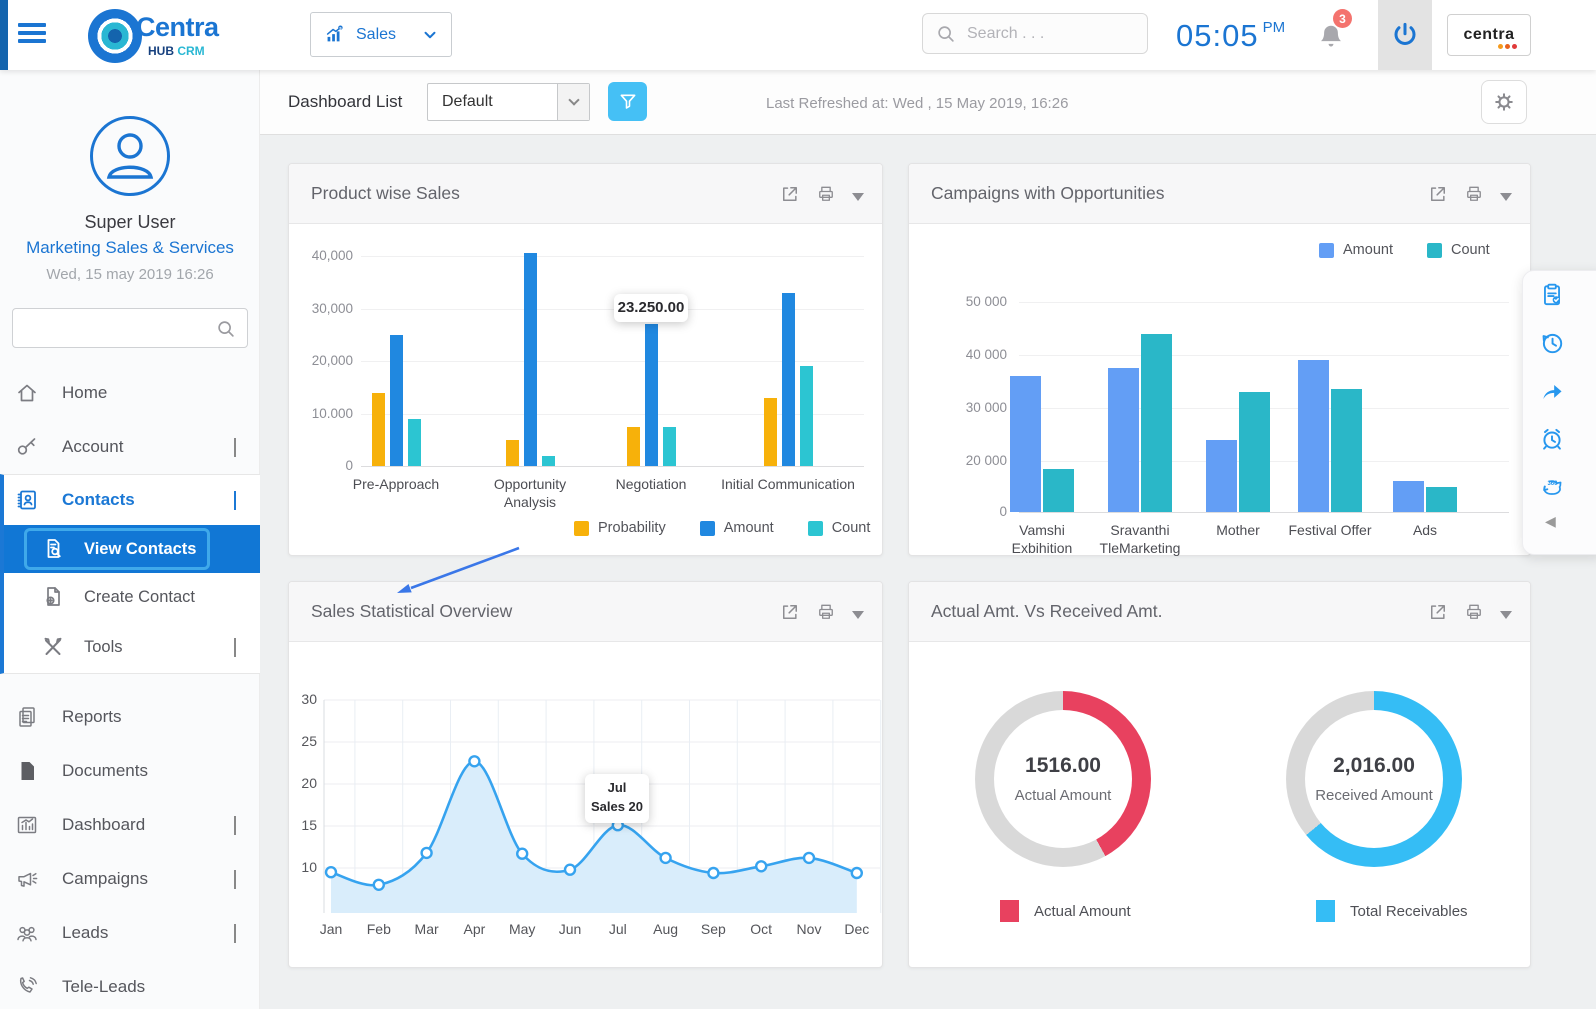  I want to click on y-axis-tick: 30 000, so click(986, 407).